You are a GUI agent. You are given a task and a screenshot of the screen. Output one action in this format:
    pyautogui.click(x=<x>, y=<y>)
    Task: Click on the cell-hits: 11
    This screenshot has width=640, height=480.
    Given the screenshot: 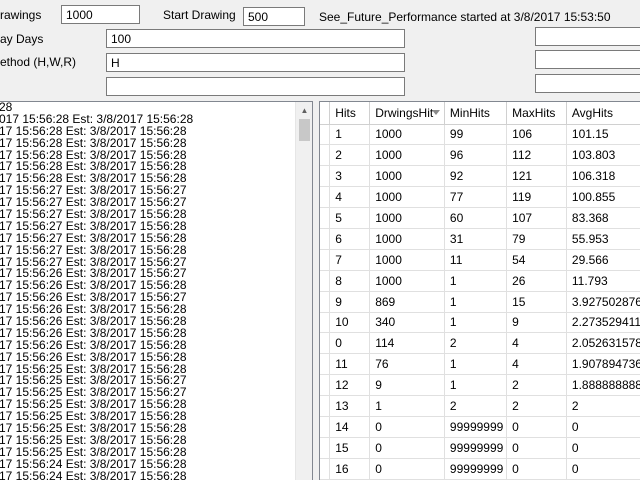 What is the action you would take?
    pyautogui.click(x=350, y=364)
    